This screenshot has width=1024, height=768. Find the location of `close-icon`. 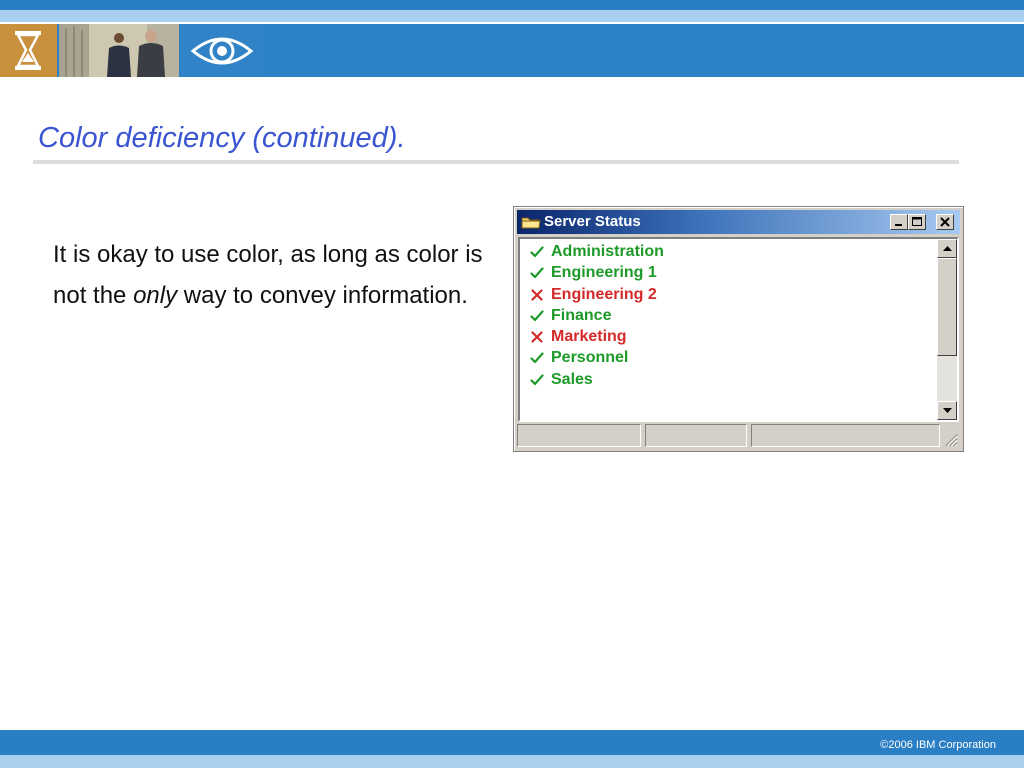

close-icon is located at coordinates (945, 222).